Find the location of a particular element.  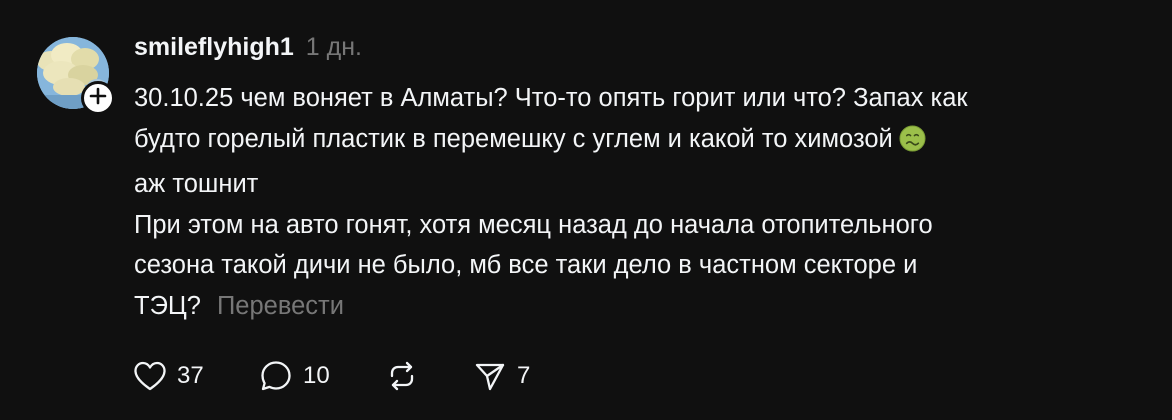

username-link: smileflyhigh1 is located at coordinates (214, 47).